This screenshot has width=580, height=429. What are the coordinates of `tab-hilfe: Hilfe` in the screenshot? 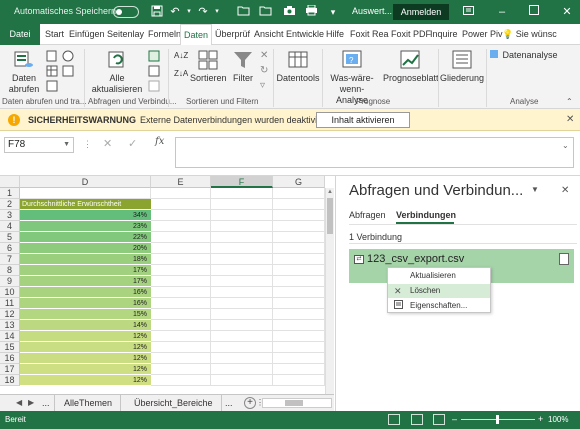 It's located at (335, 34).